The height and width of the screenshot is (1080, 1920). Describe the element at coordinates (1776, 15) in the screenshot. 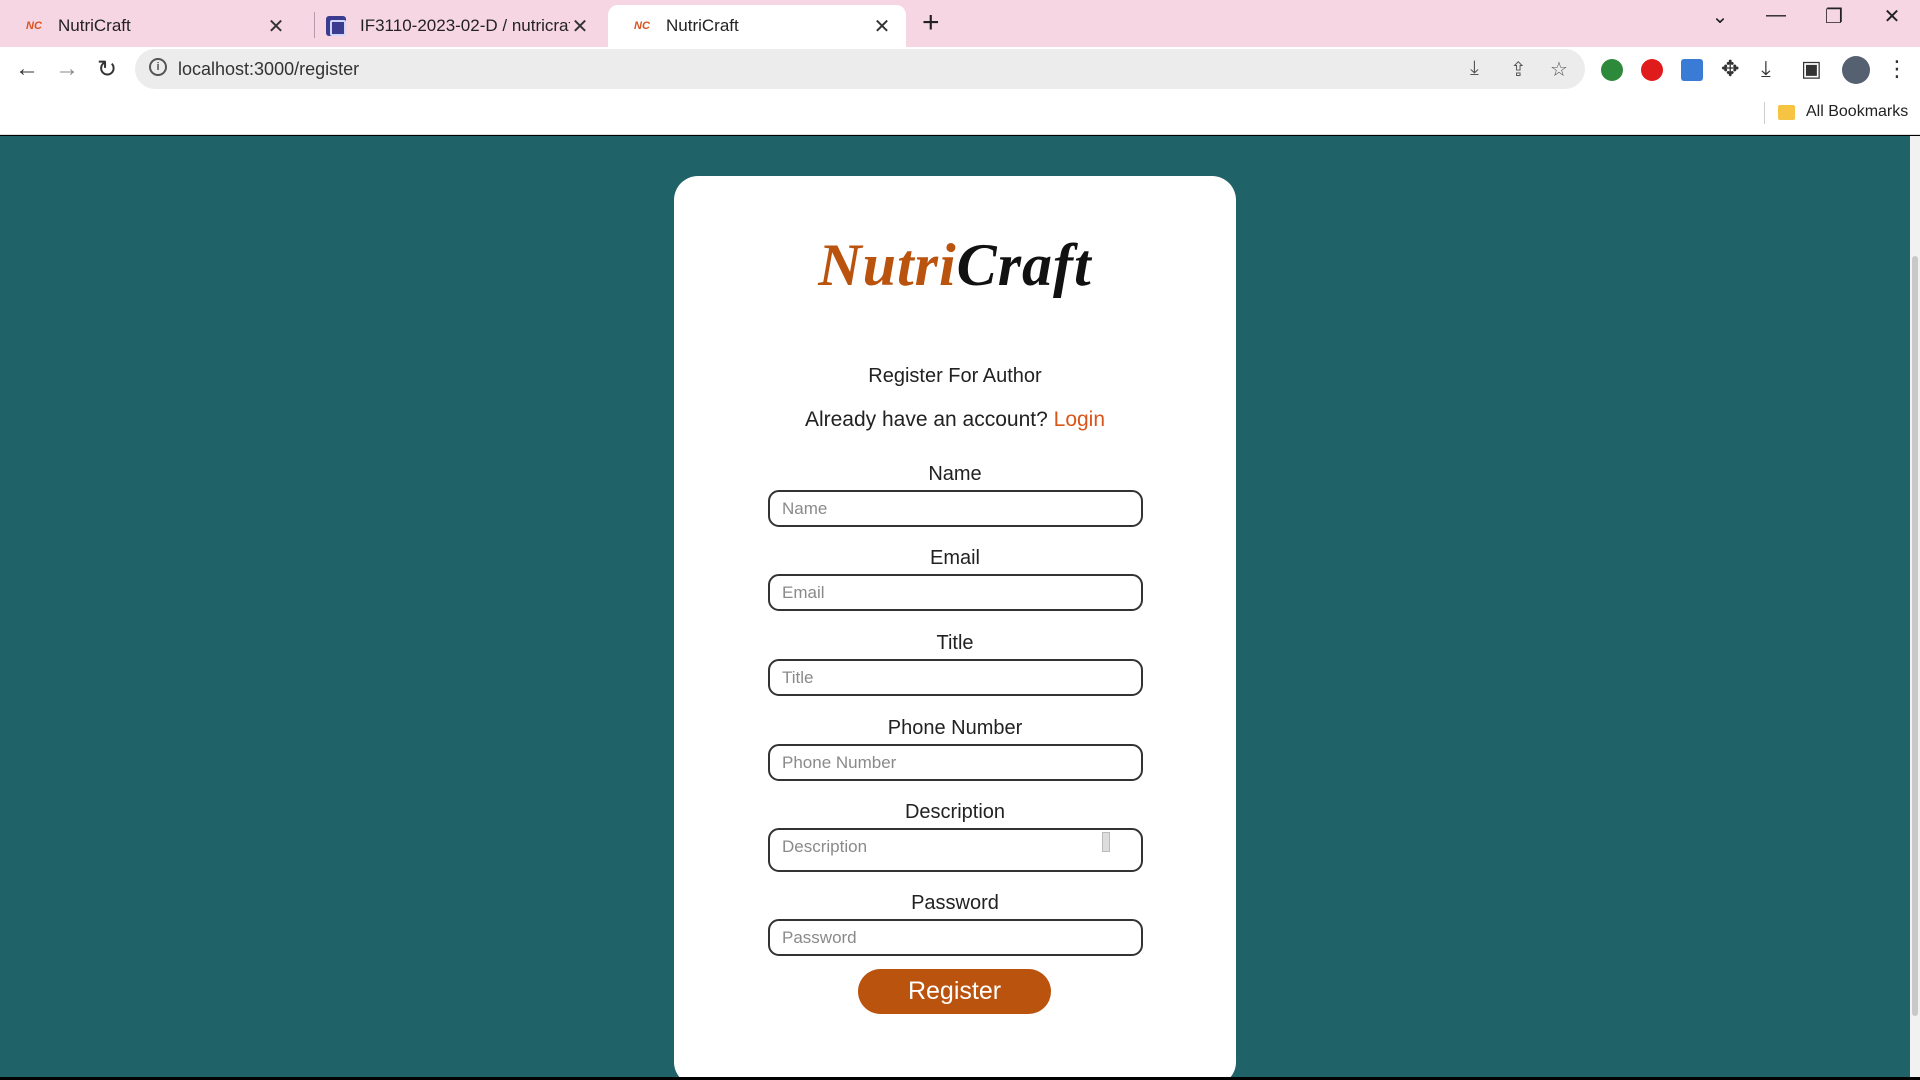

I see `minimize-icon: —` at that location.